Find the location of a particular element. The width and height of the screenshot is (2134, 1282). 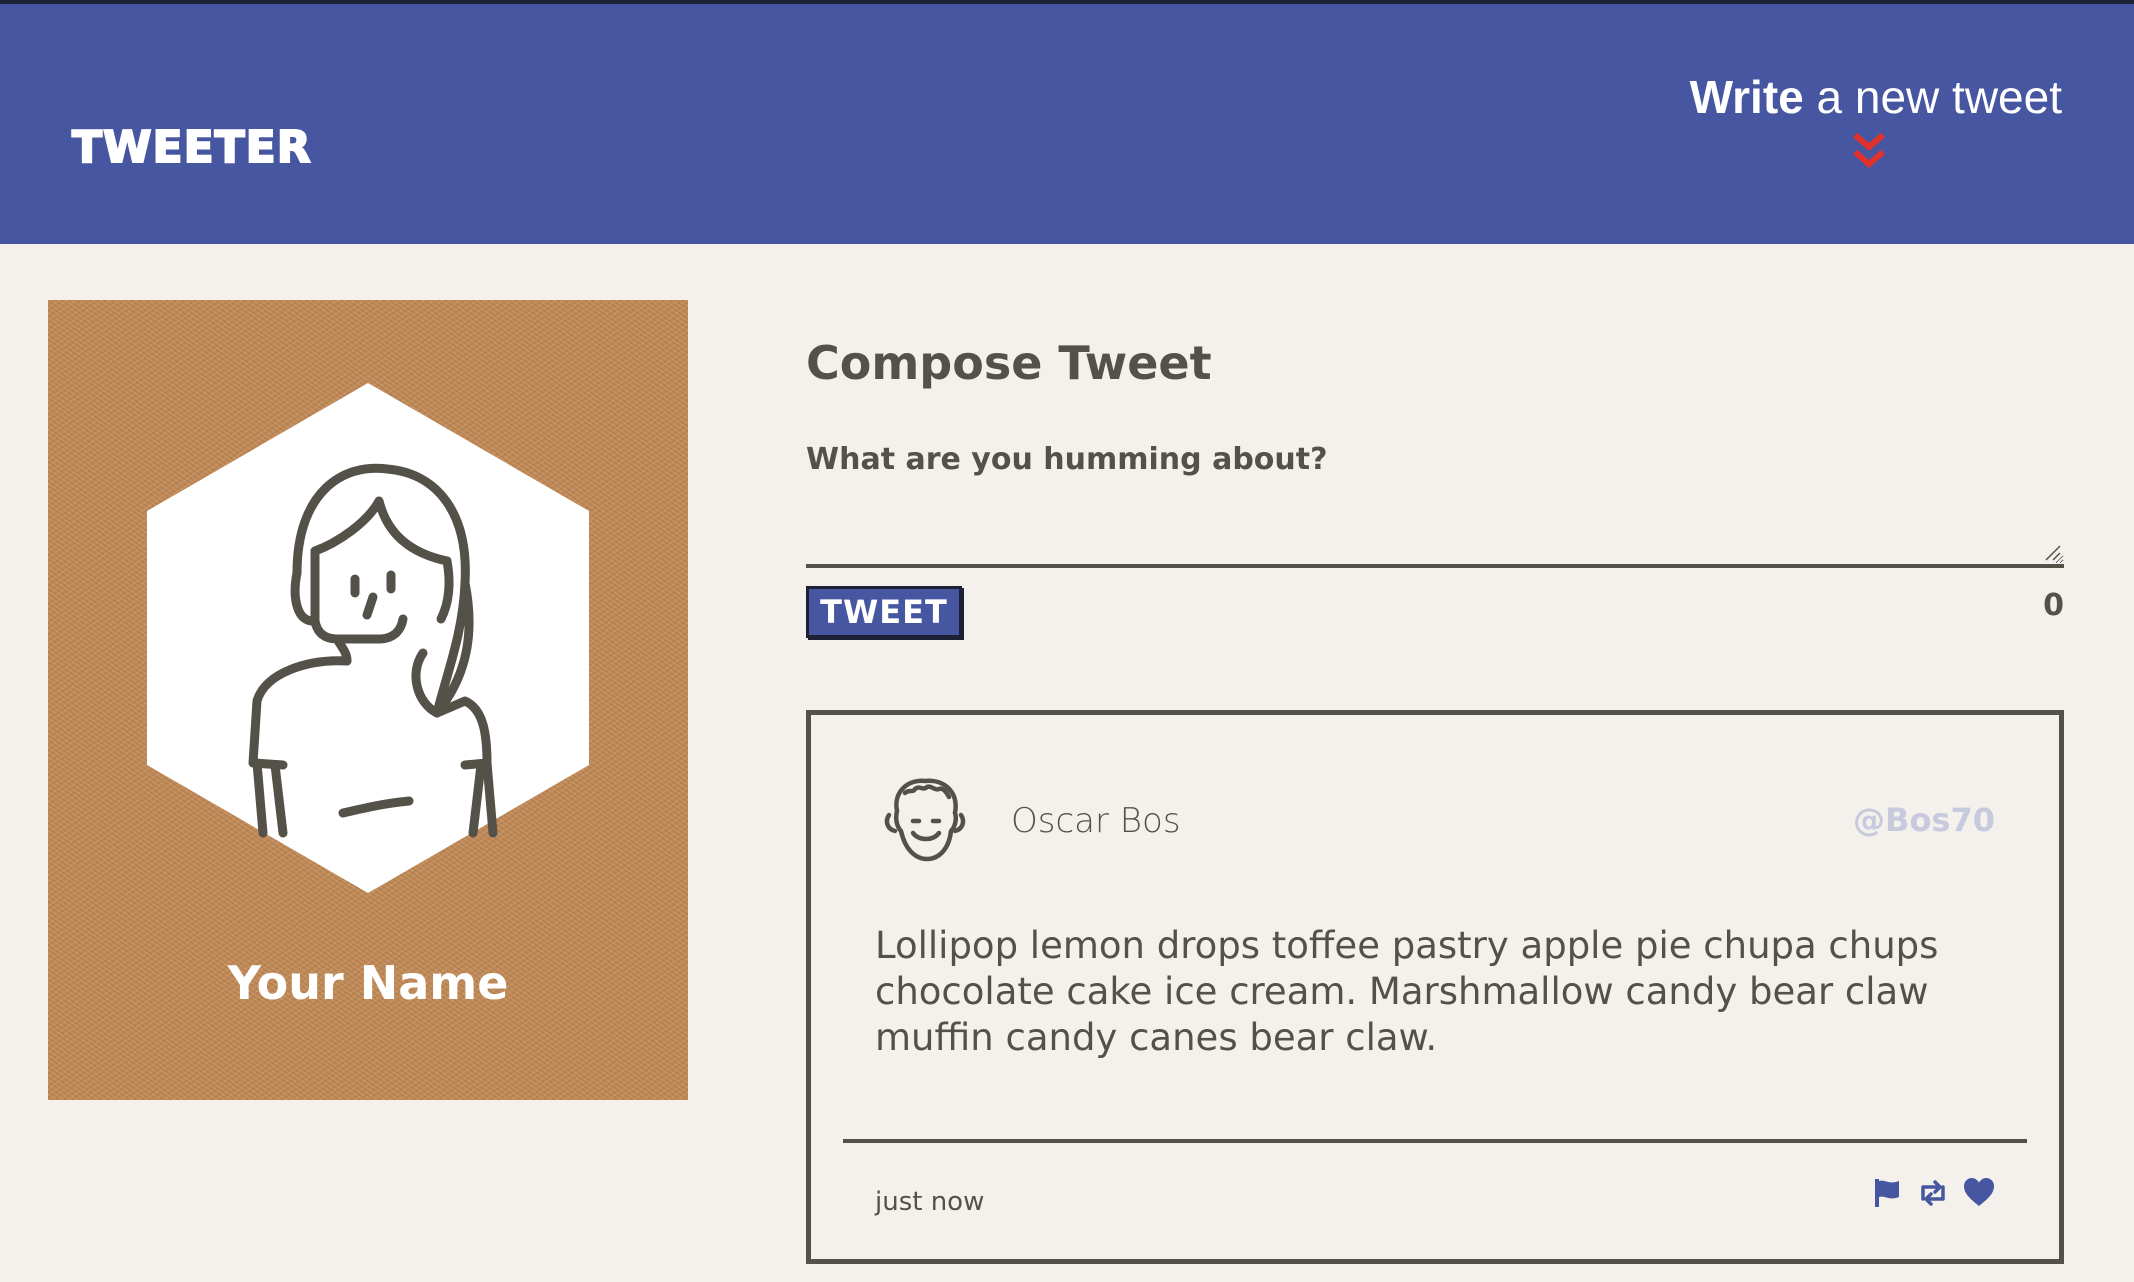

user-avatar is located at coordinates (368, 638).